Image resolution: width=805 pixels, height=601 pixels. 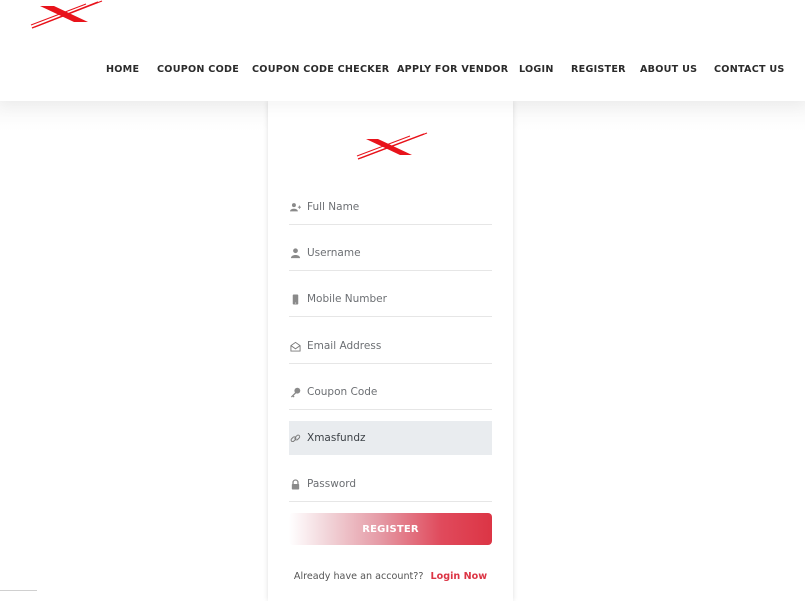 What do you see at coordinates (397, 484) in the screenshot?
I see `password-input` at bounding box center [397, 484].